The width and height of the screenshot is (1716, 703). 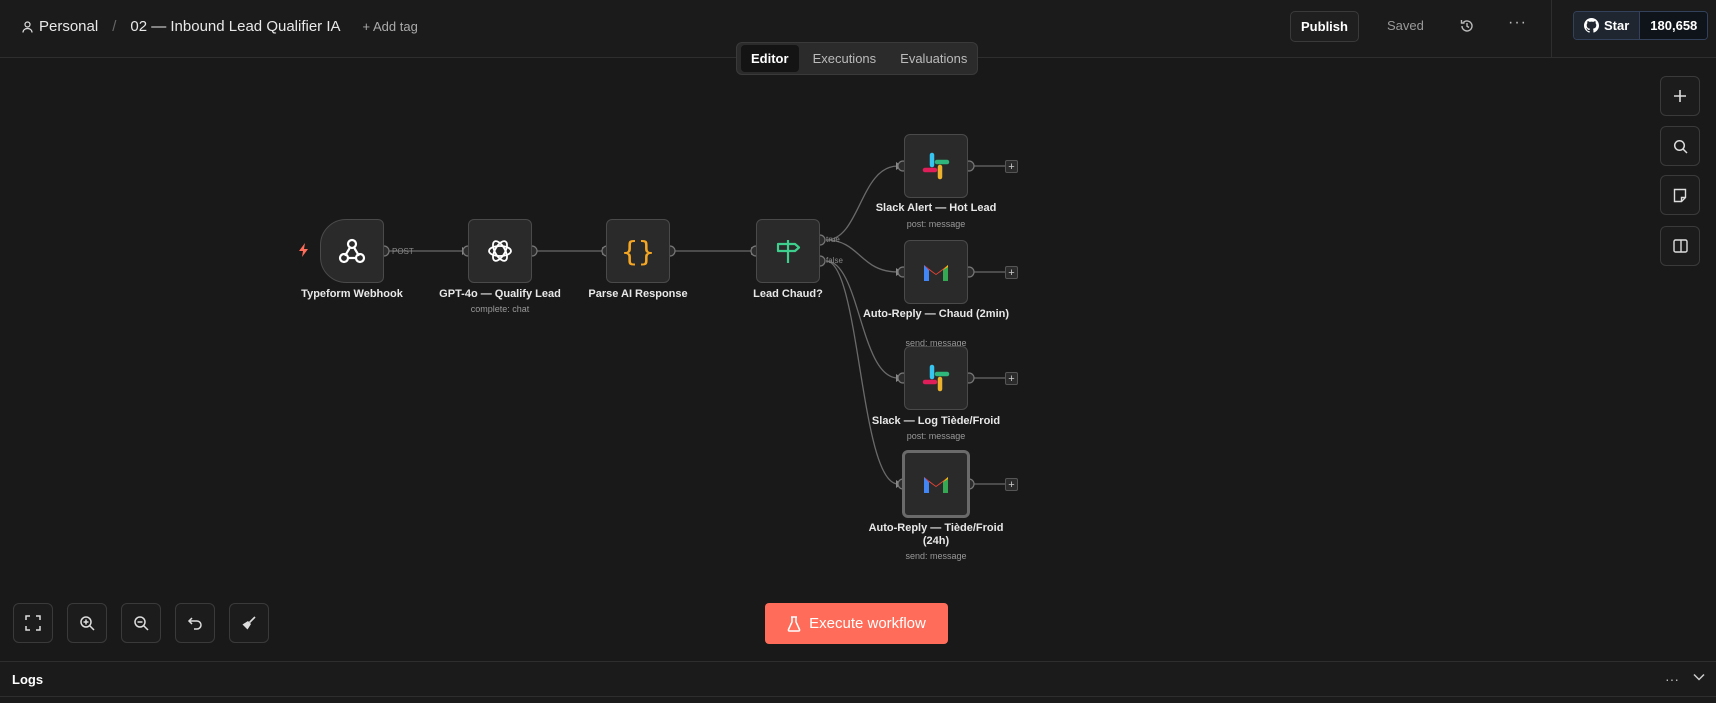 What do you see at coordinates (788, 294) in the screenshot?
I see `node-label-if: Lead Chaud?` at bounding box center [788, 294].